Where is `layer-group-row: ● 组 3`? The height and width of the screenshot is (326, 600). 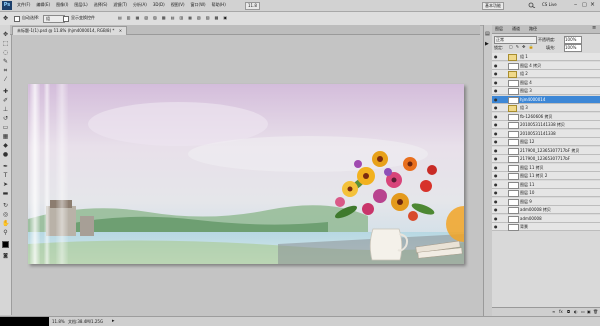 layer-group-row: ● 组 3 is located at coordinates (546, 108).